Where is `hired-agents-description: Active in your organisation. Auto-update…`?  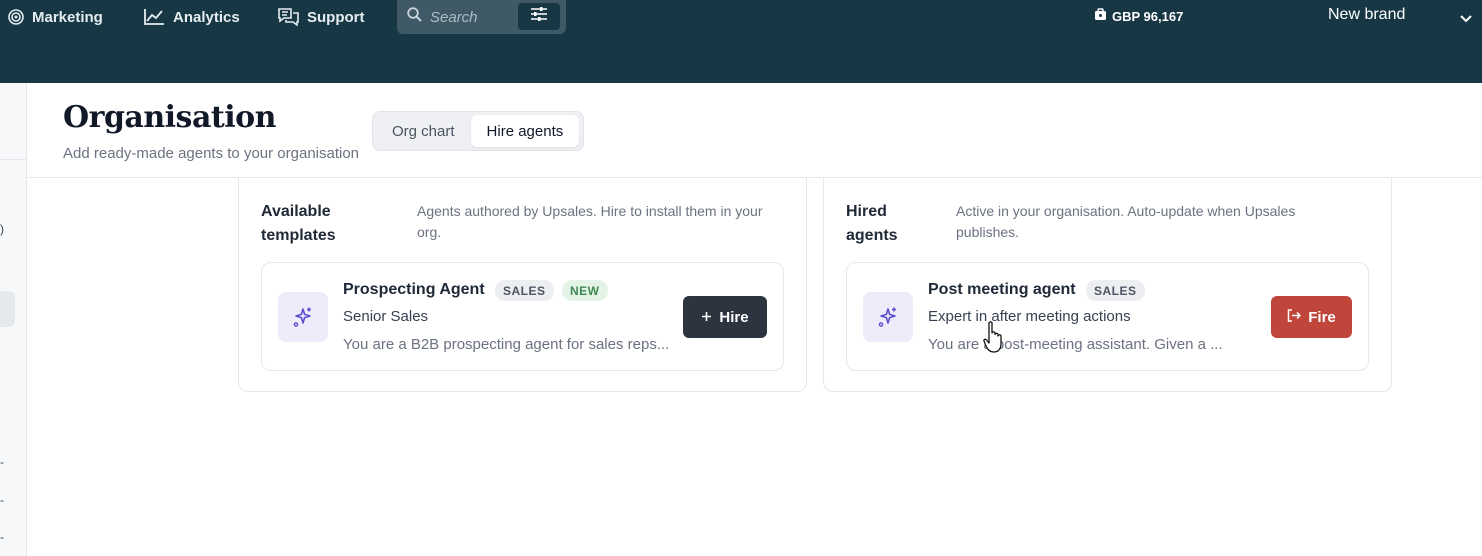 hired-agents-description: Active in your organisation. Auto-update… is located at coordinates (1126, 221).